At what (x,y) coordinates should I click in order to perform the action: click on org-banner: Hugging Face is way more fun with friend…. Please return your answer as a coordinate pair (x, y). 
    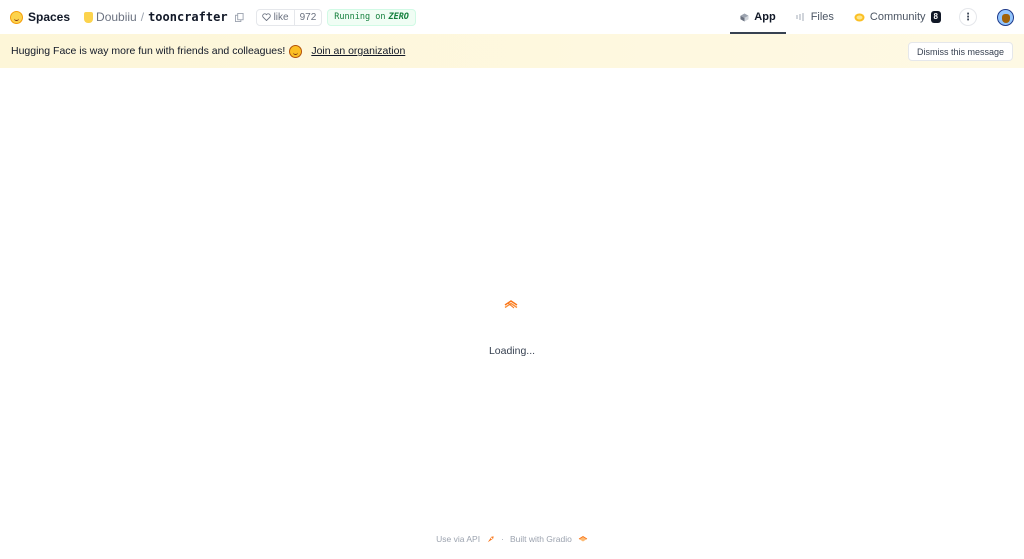
    Looking at the image, I should click on (512, 51).